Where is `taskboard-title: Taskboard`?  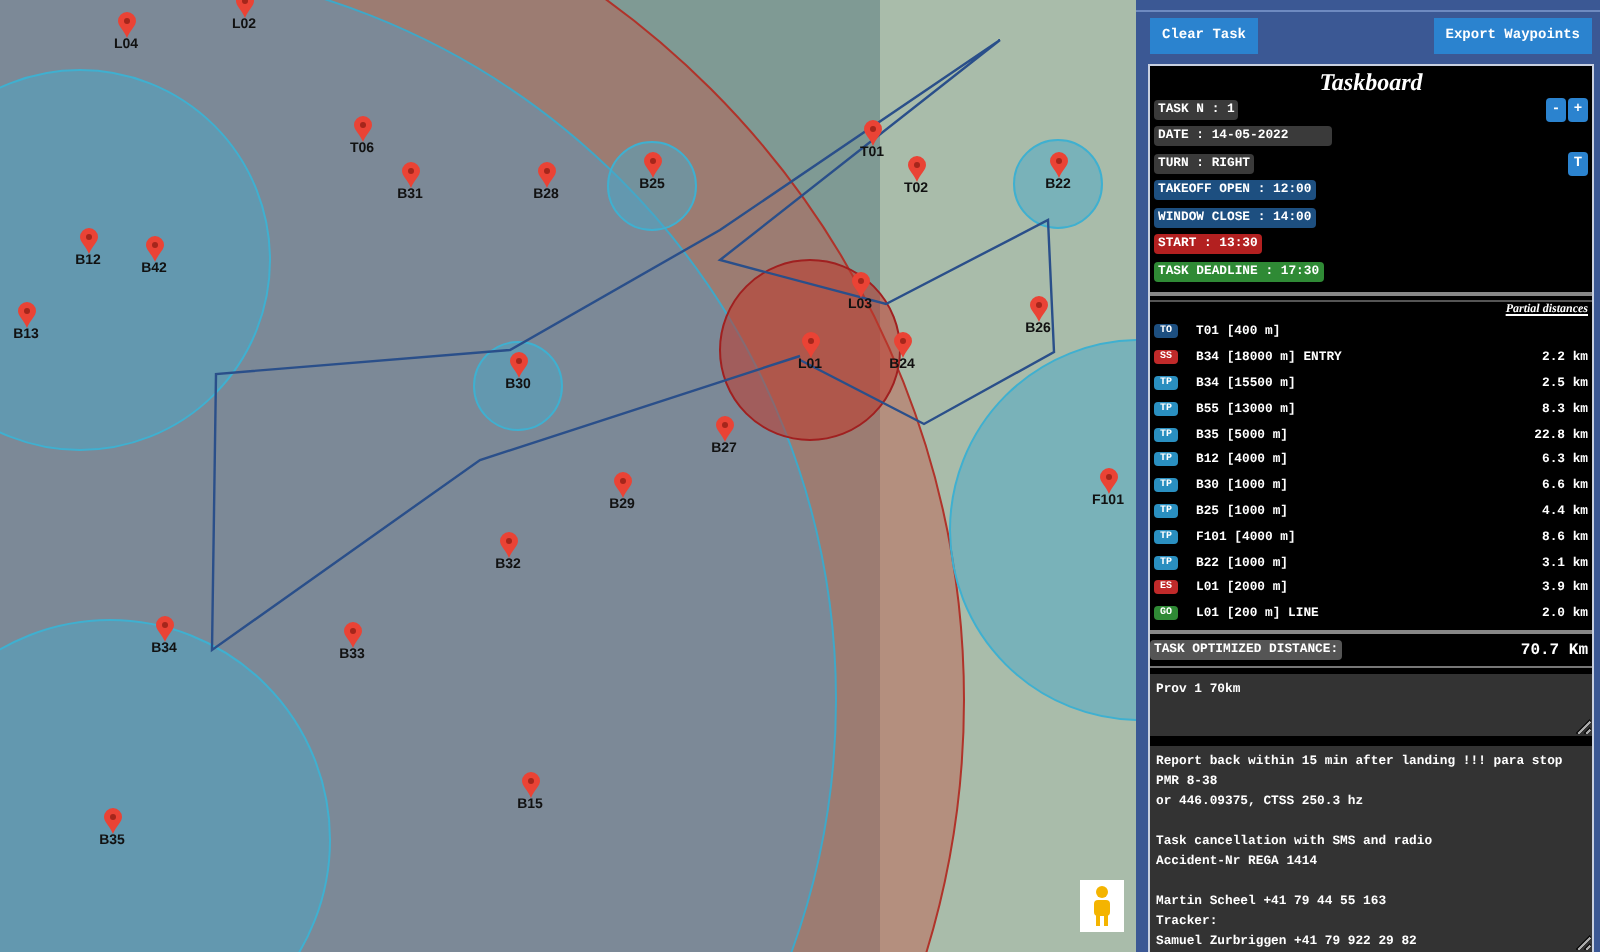 taskboard-title: Taskboard is located at coordinates (1371, 81).